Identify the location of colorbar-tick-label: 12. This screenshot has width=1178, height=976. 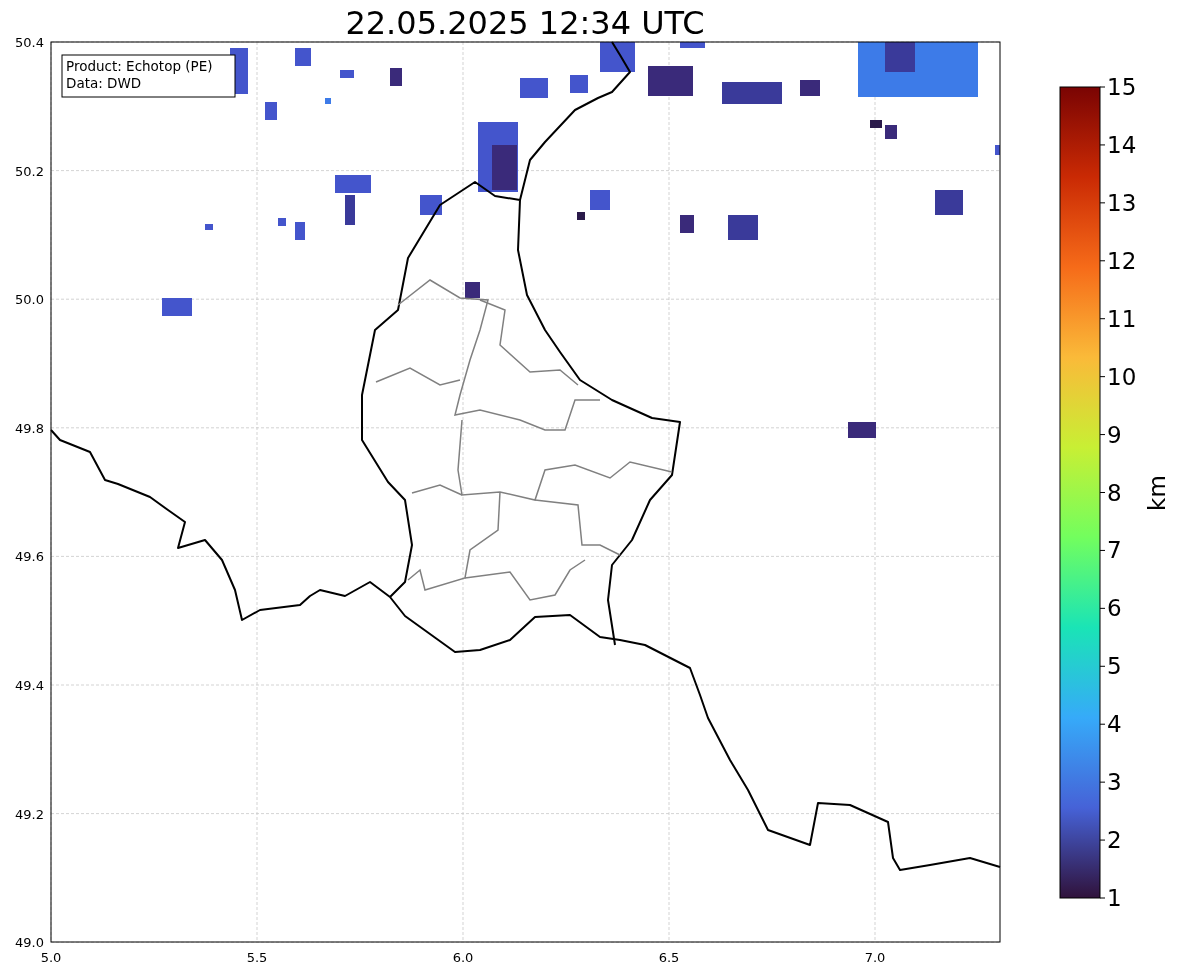
(1122, 260).